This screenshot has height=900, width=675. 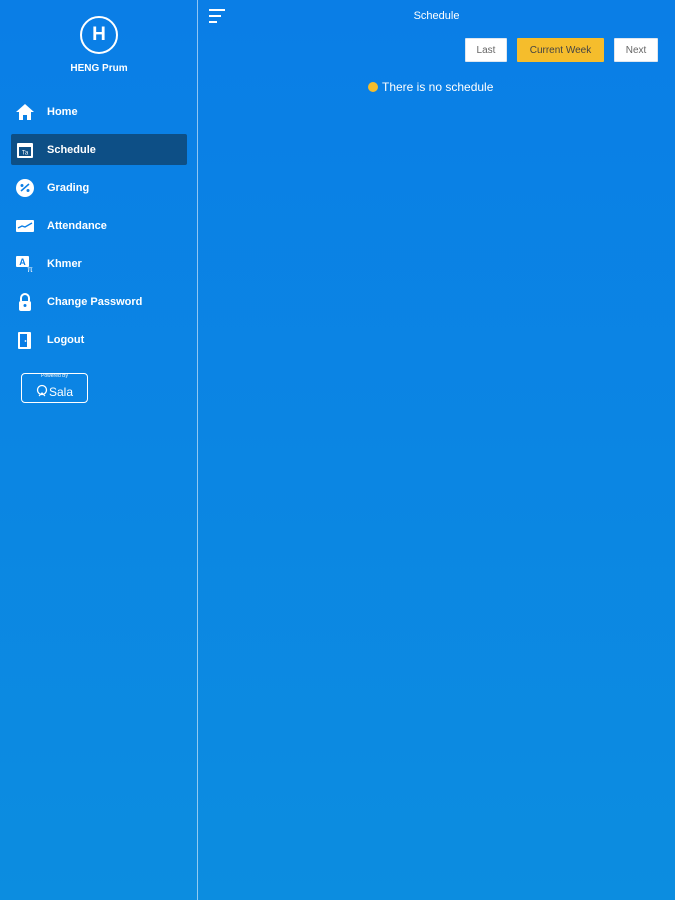 I want to click on sidebar-item-label: Khmer, so click(x=64, y=263).